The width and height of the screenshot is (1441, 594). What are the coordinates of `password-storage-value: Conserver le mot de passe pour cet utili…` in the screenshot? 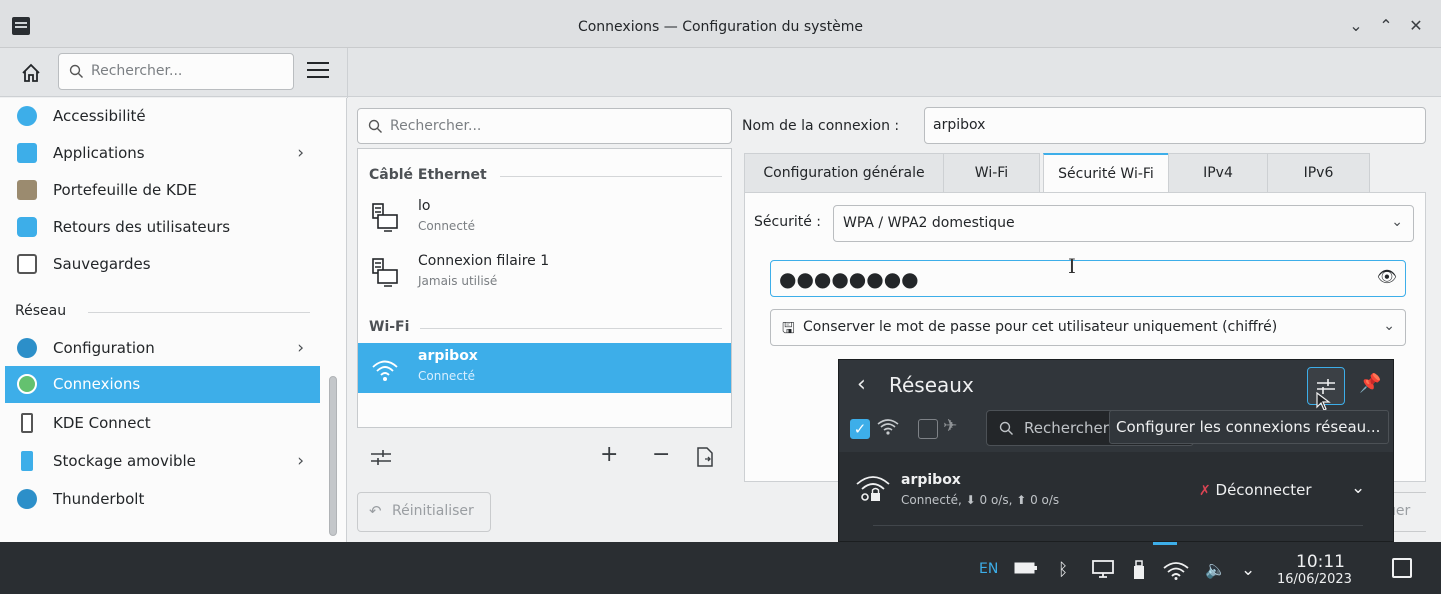 It's located at (1040, 327).